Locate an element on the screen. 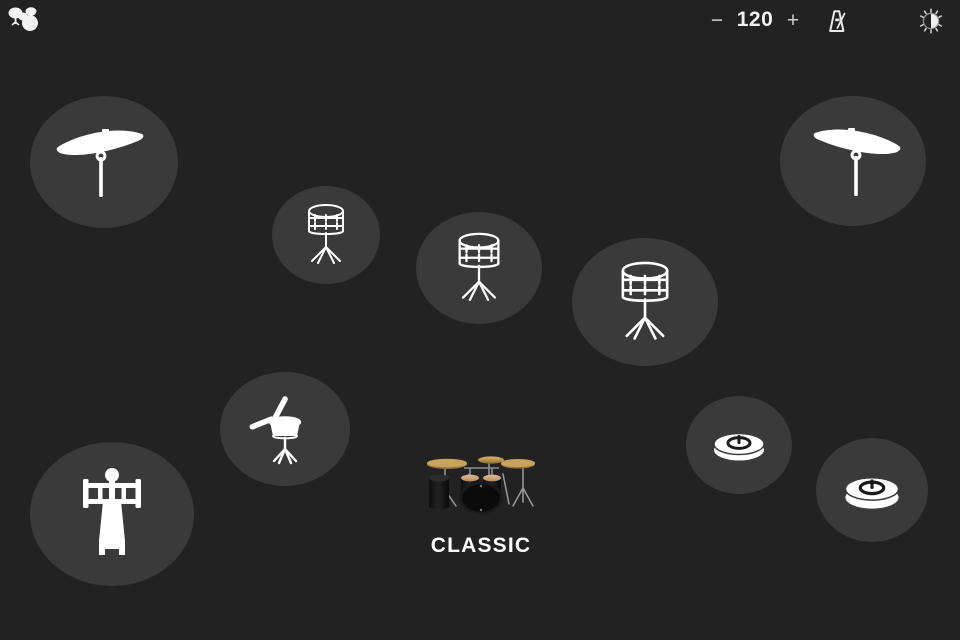 This screenshot has width=960, height=640. pad-snare is located at coordinates (285, 429).